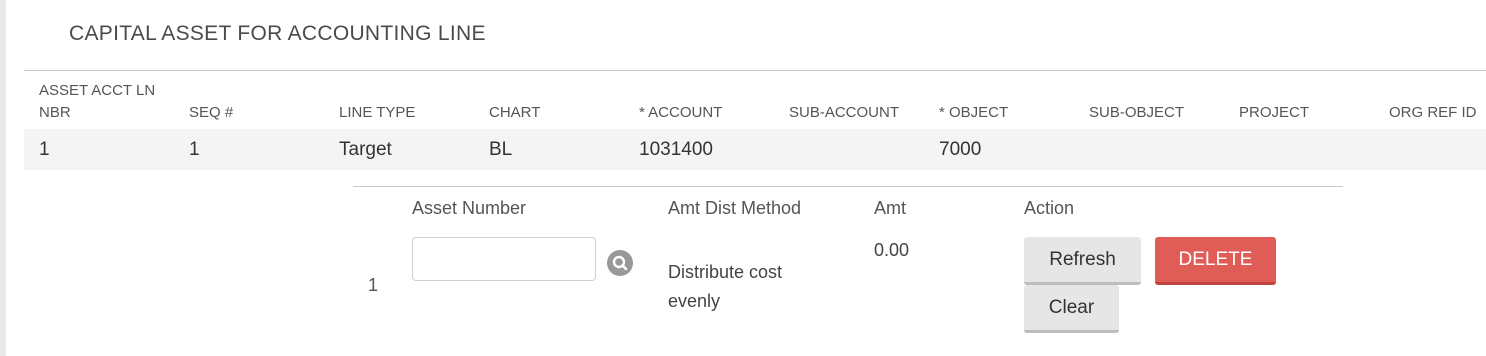 This screenshot has height=356, width=1486. What do you see at coordinates (676, 149) in the screenshot?
I see `cell-account: 1031400` at bounding box center [676, 149].